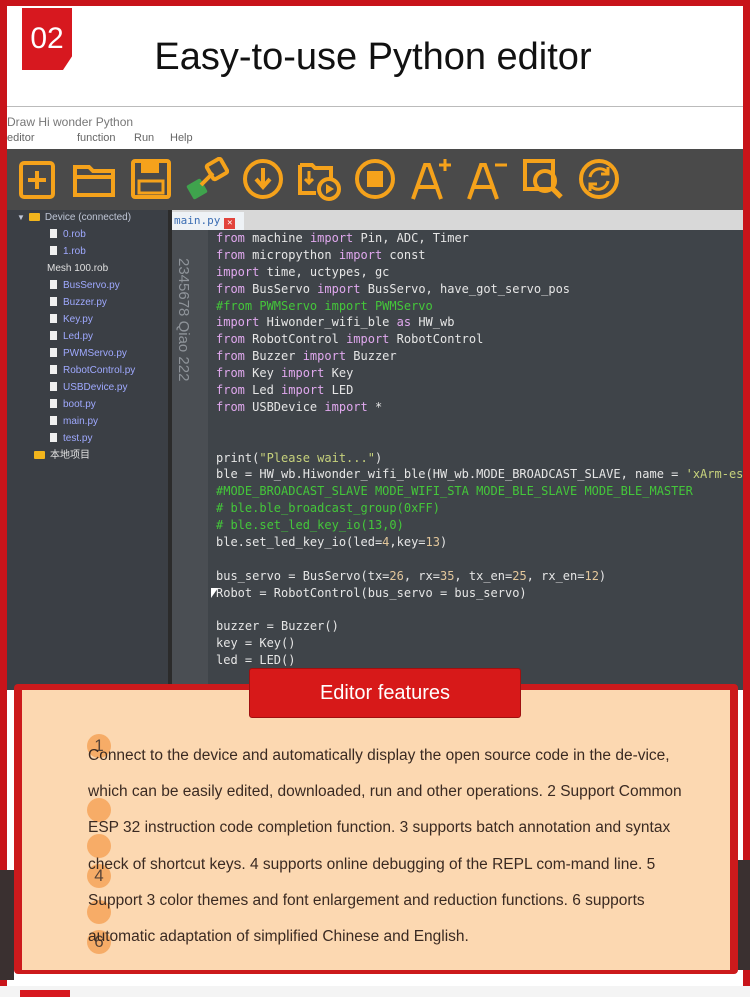  What do you see at coordinates (71, 320) in the screenshot?
I see `tree-file: Key.py` at bounding box center [71, 320].